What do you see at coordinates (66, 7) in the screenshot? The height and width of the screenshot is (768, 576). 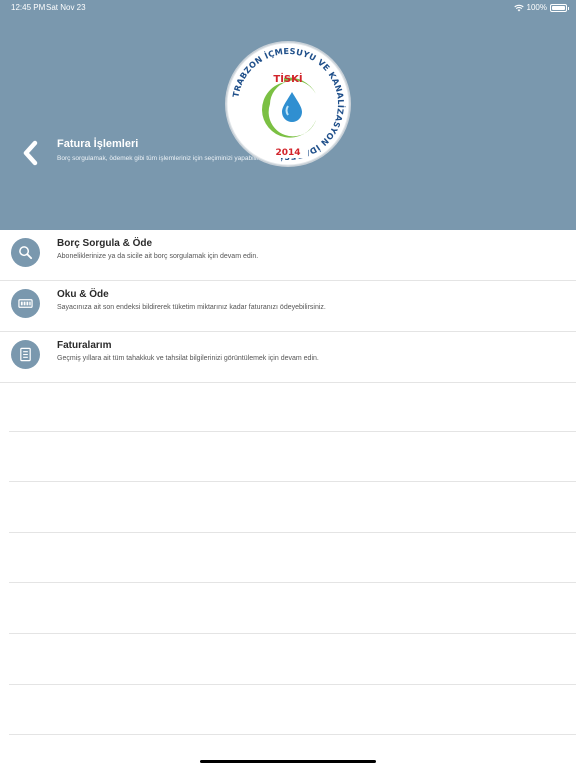 I see `status-date: Sat Nov 23` at bounding box center [66, 7].